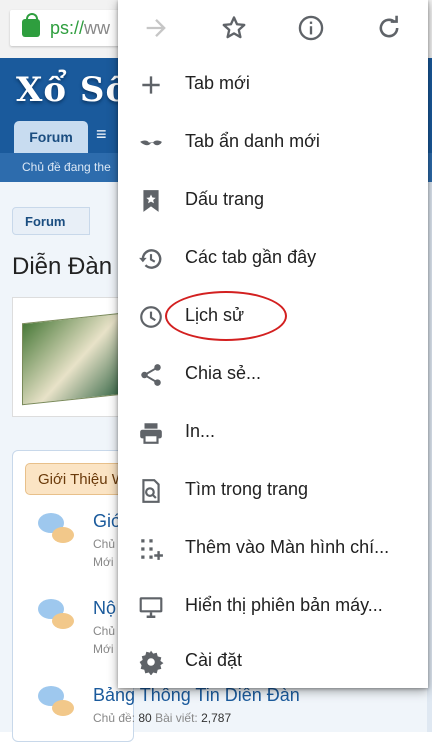 The height and width of the screenshot is (742, 432). I want to click on share-icon, so click(151, 375).